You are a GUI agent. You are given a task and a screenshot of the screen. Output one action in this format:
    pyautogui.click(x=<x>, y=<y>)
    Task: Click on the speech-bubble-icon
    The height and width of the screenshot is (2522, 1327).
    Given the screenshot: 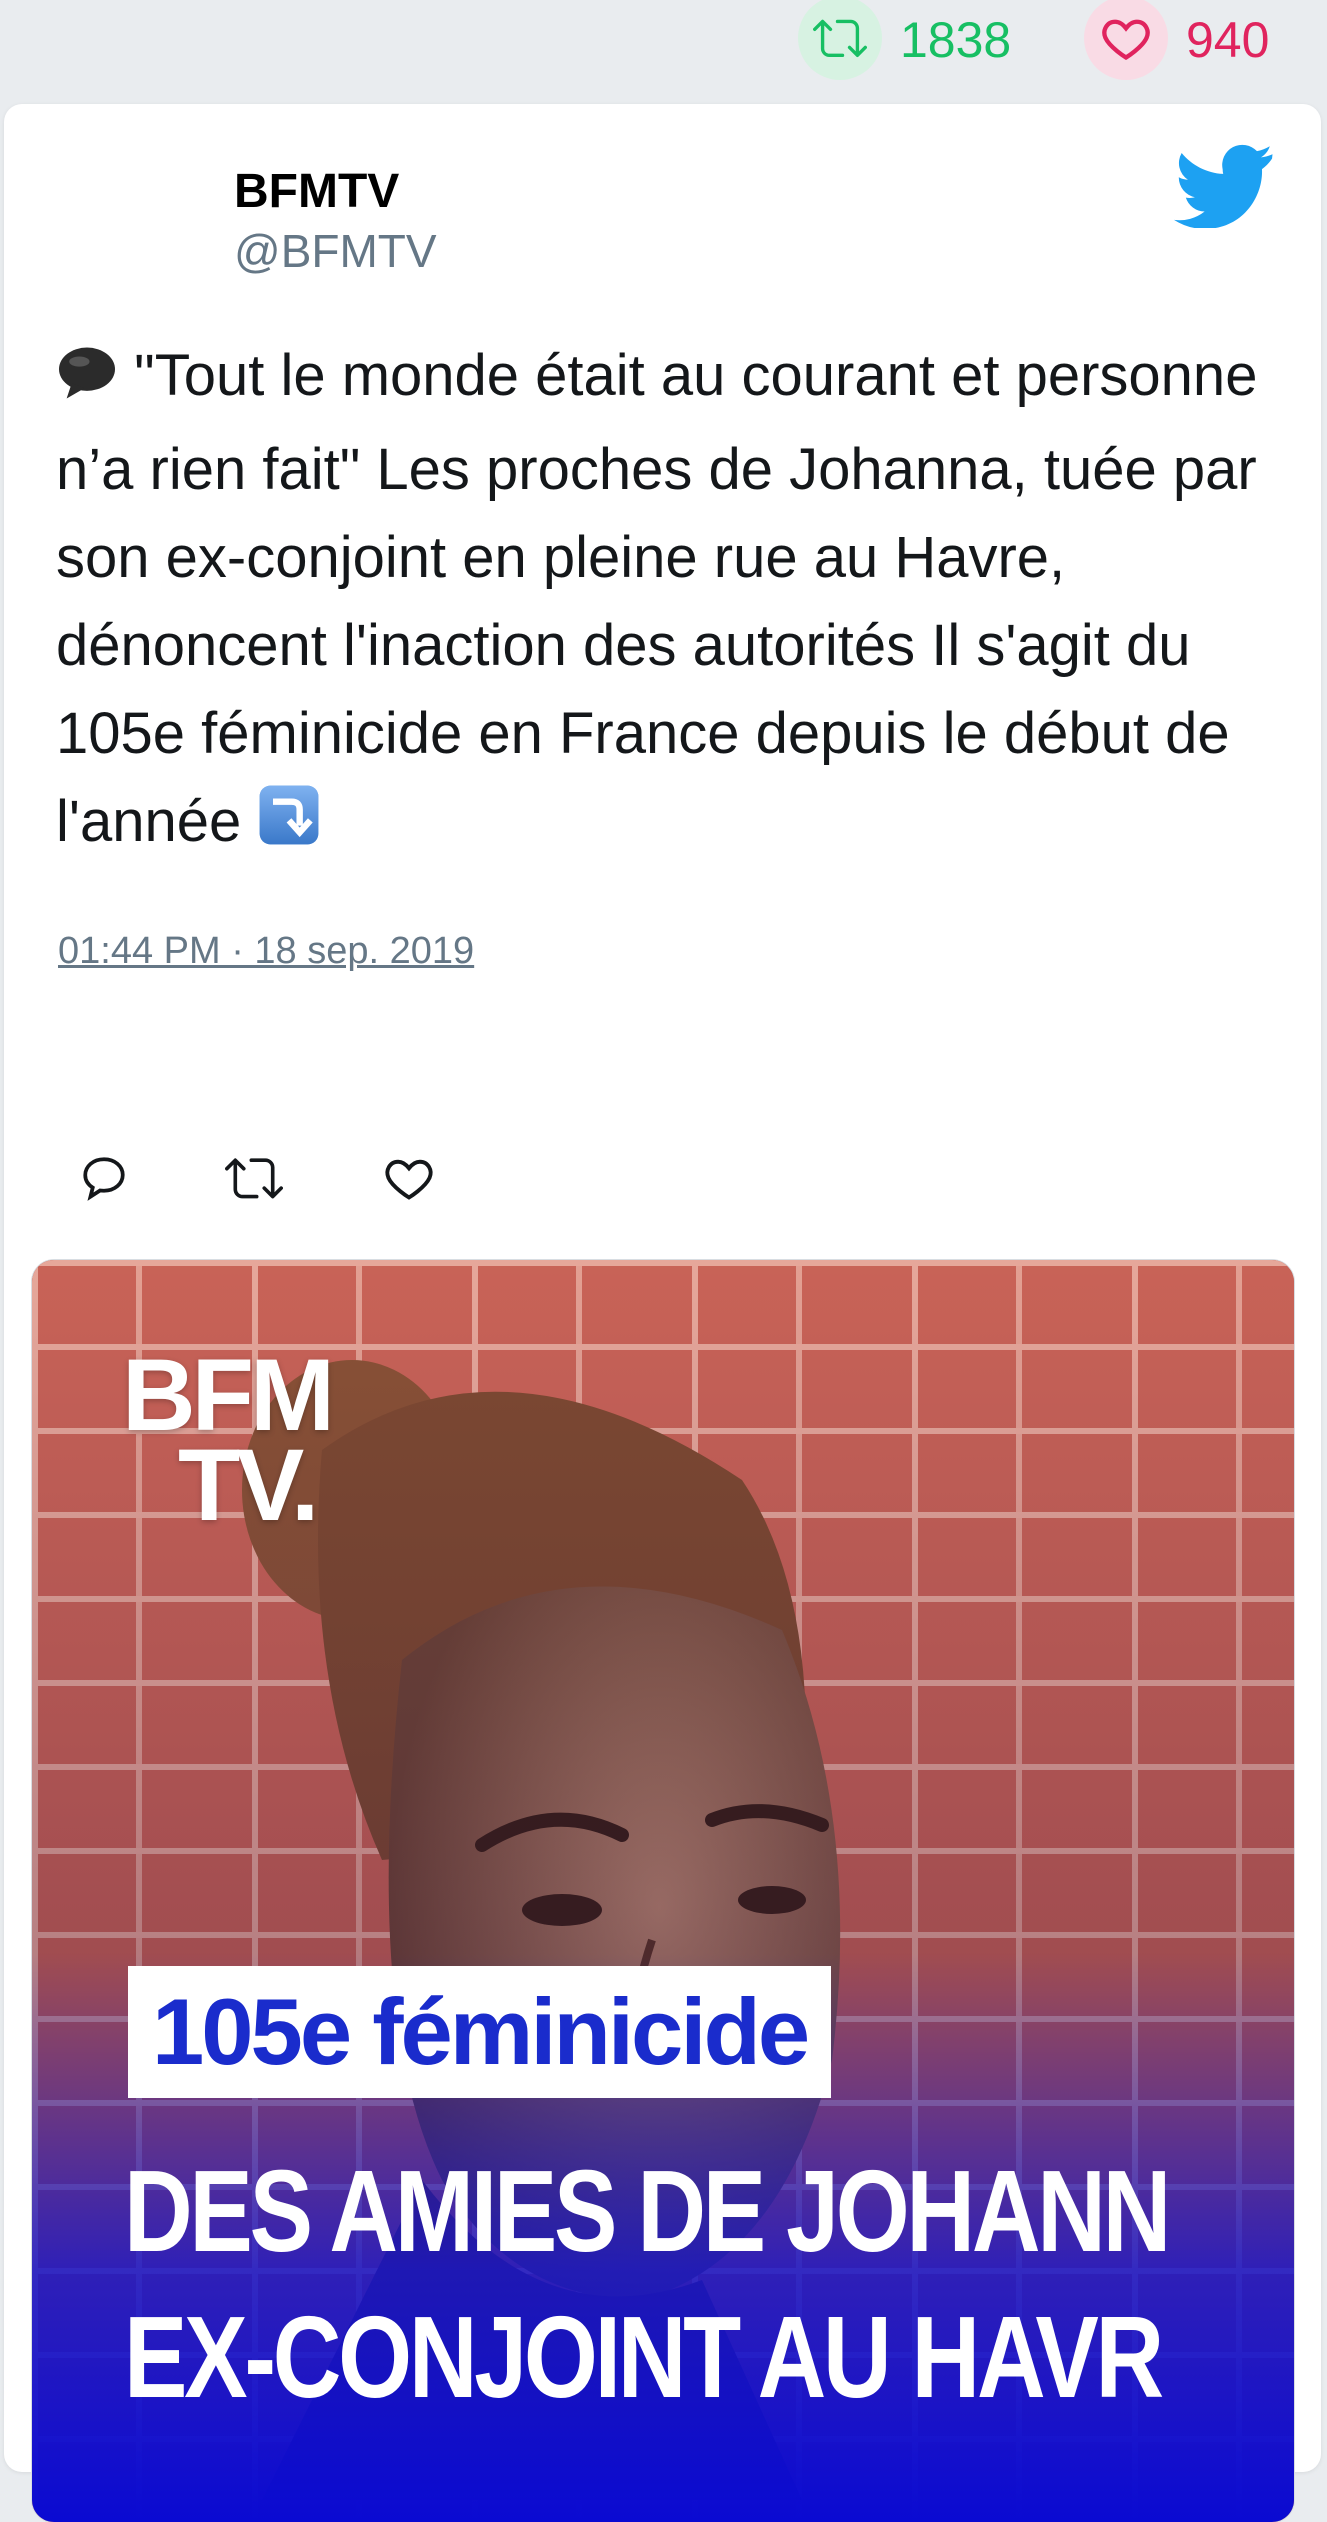 What is the action you would take?
    pyautogui.click(x=87, y=382)
    